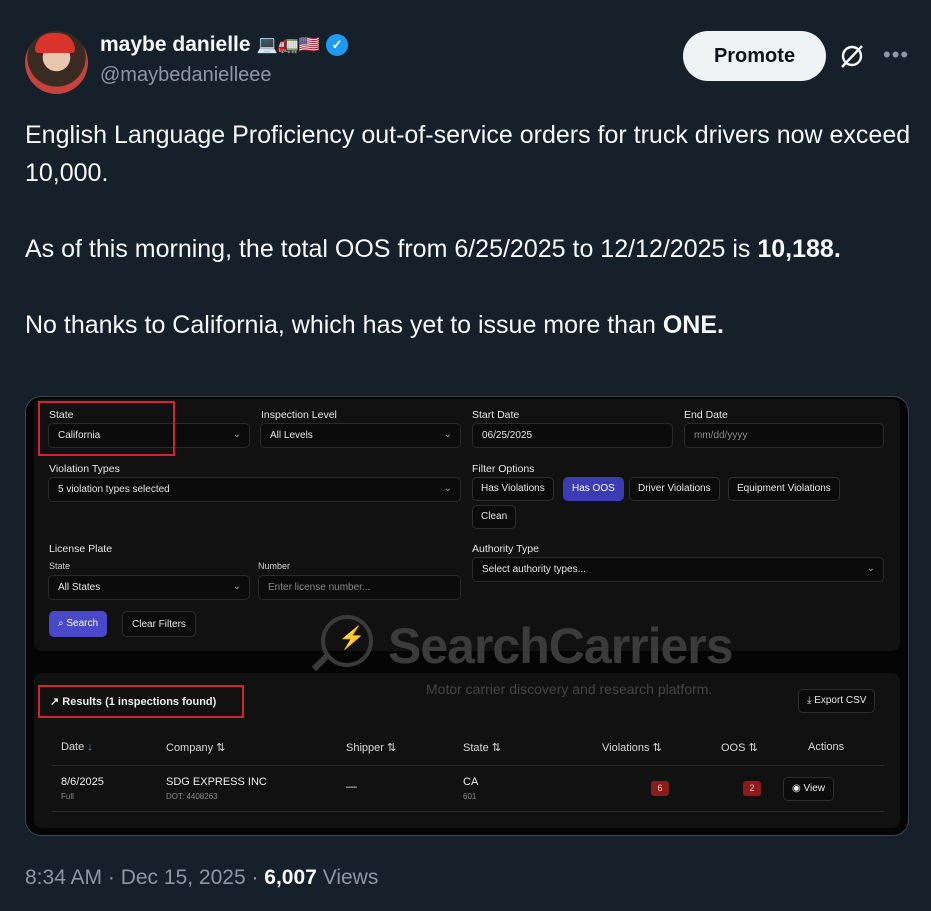 The image size is (931, 911). What do you see at coordinates (78, 624) in the screenshot?
I see `search-button: ⌕ Search` at bounding box center [78, 624].